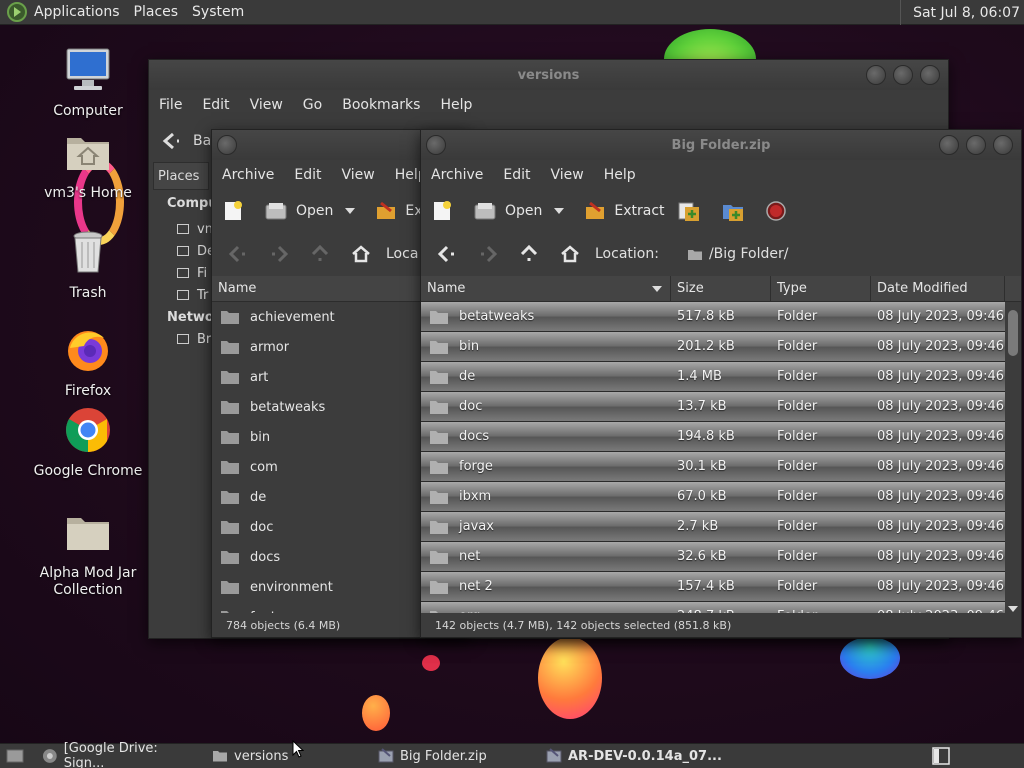  Describe the element at coordinates (88, 363) in the screenshot. I see `desktop-icon-firefox: Firefox` at that location.